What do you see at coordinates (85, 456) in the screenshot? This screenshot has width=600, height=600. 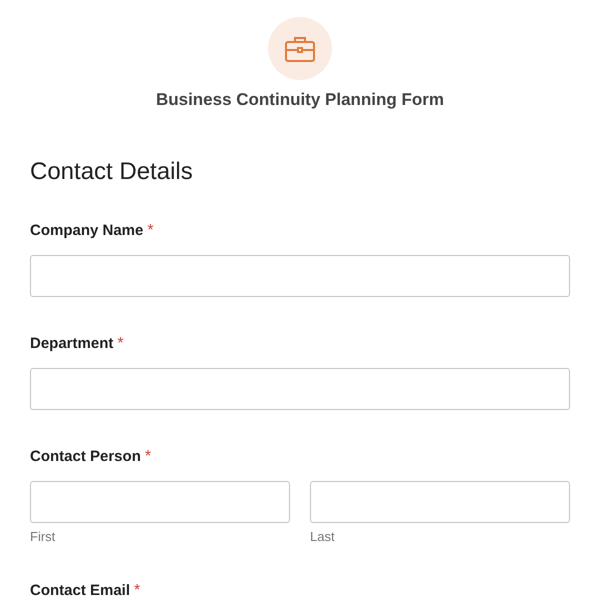 I see `field-label: Contact Person` at bounding box center [85, 456].